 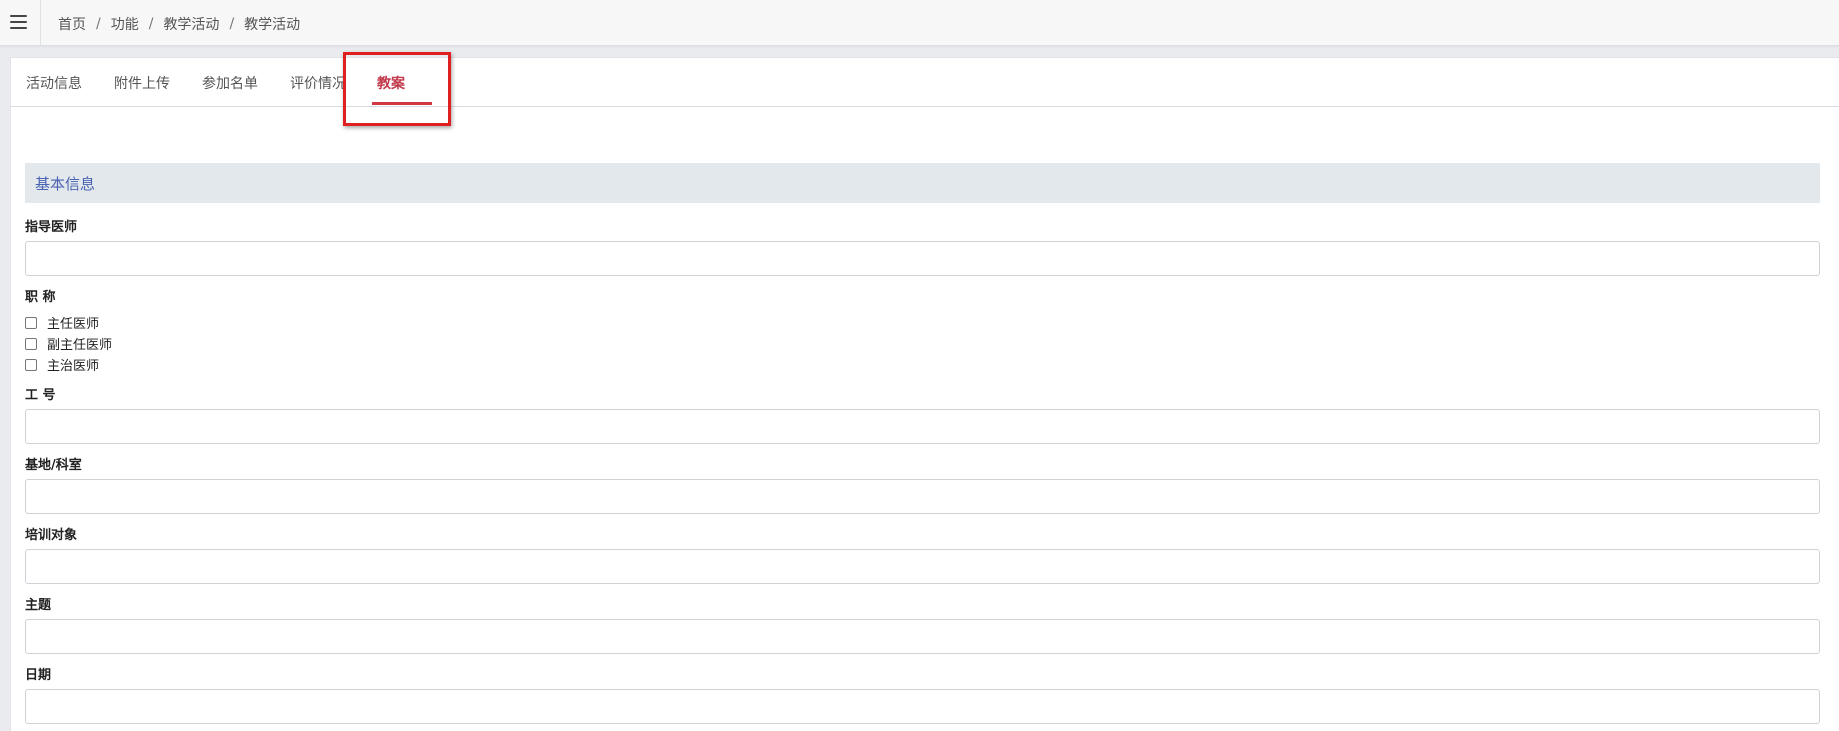 I want to click on topic-input, so click(x=922, y=636).